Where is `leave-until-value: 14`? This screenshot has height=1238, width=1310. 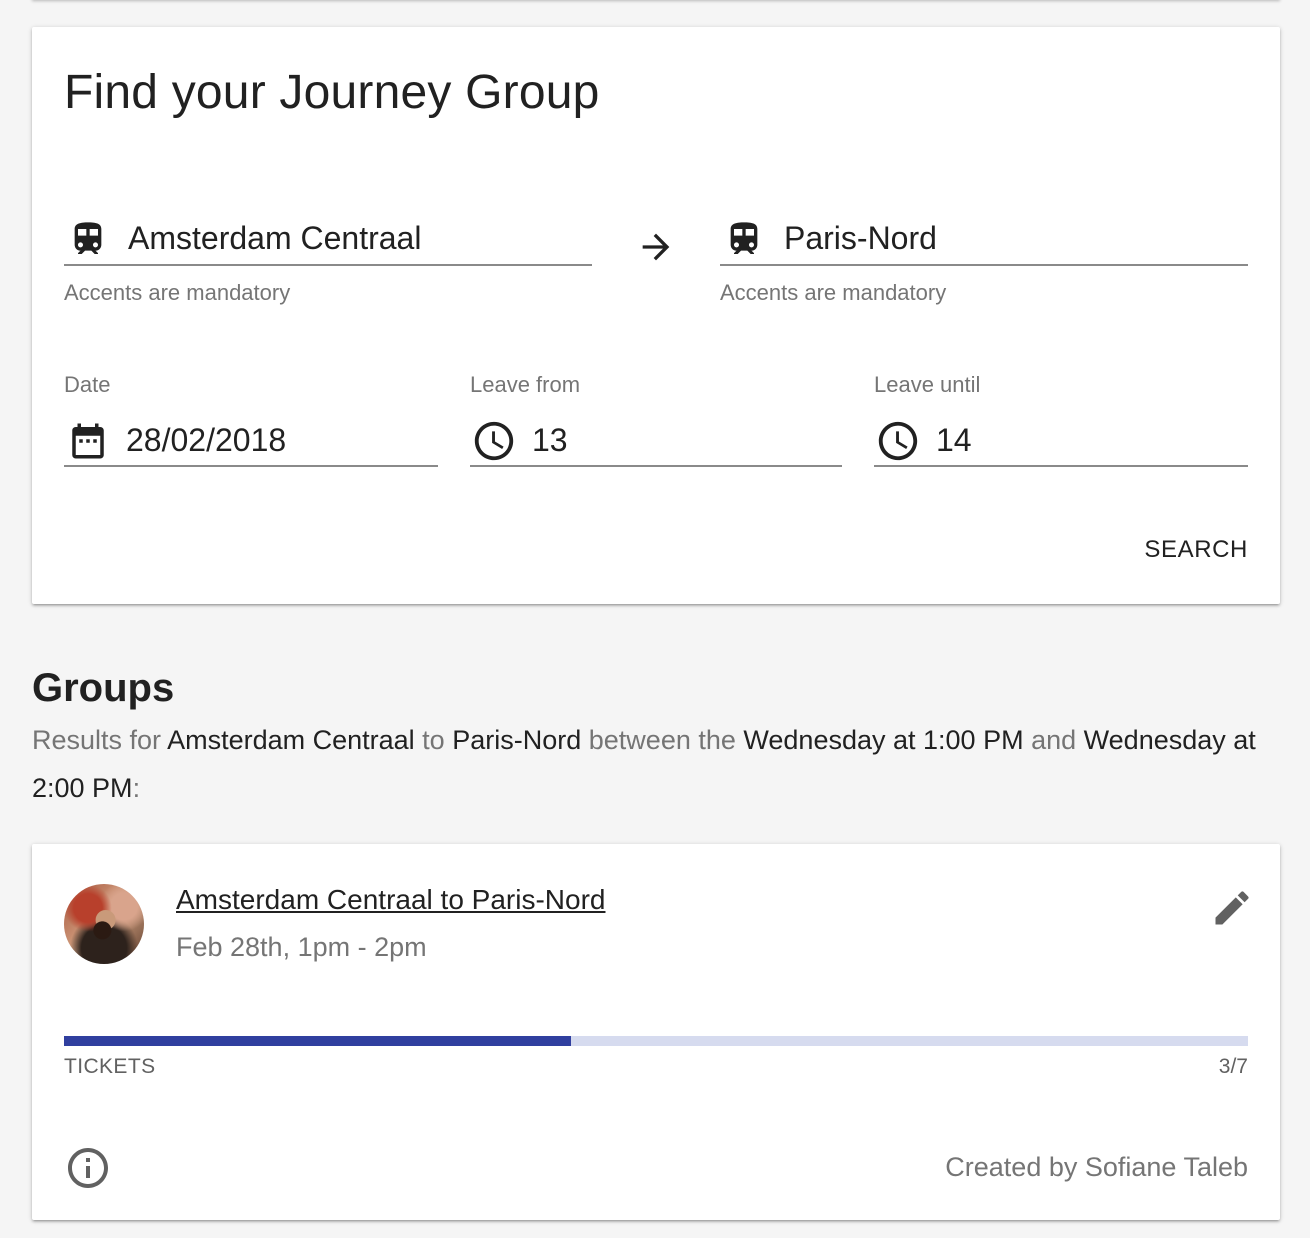
leave-until-value: 14 is located at coordinates (954, 440).